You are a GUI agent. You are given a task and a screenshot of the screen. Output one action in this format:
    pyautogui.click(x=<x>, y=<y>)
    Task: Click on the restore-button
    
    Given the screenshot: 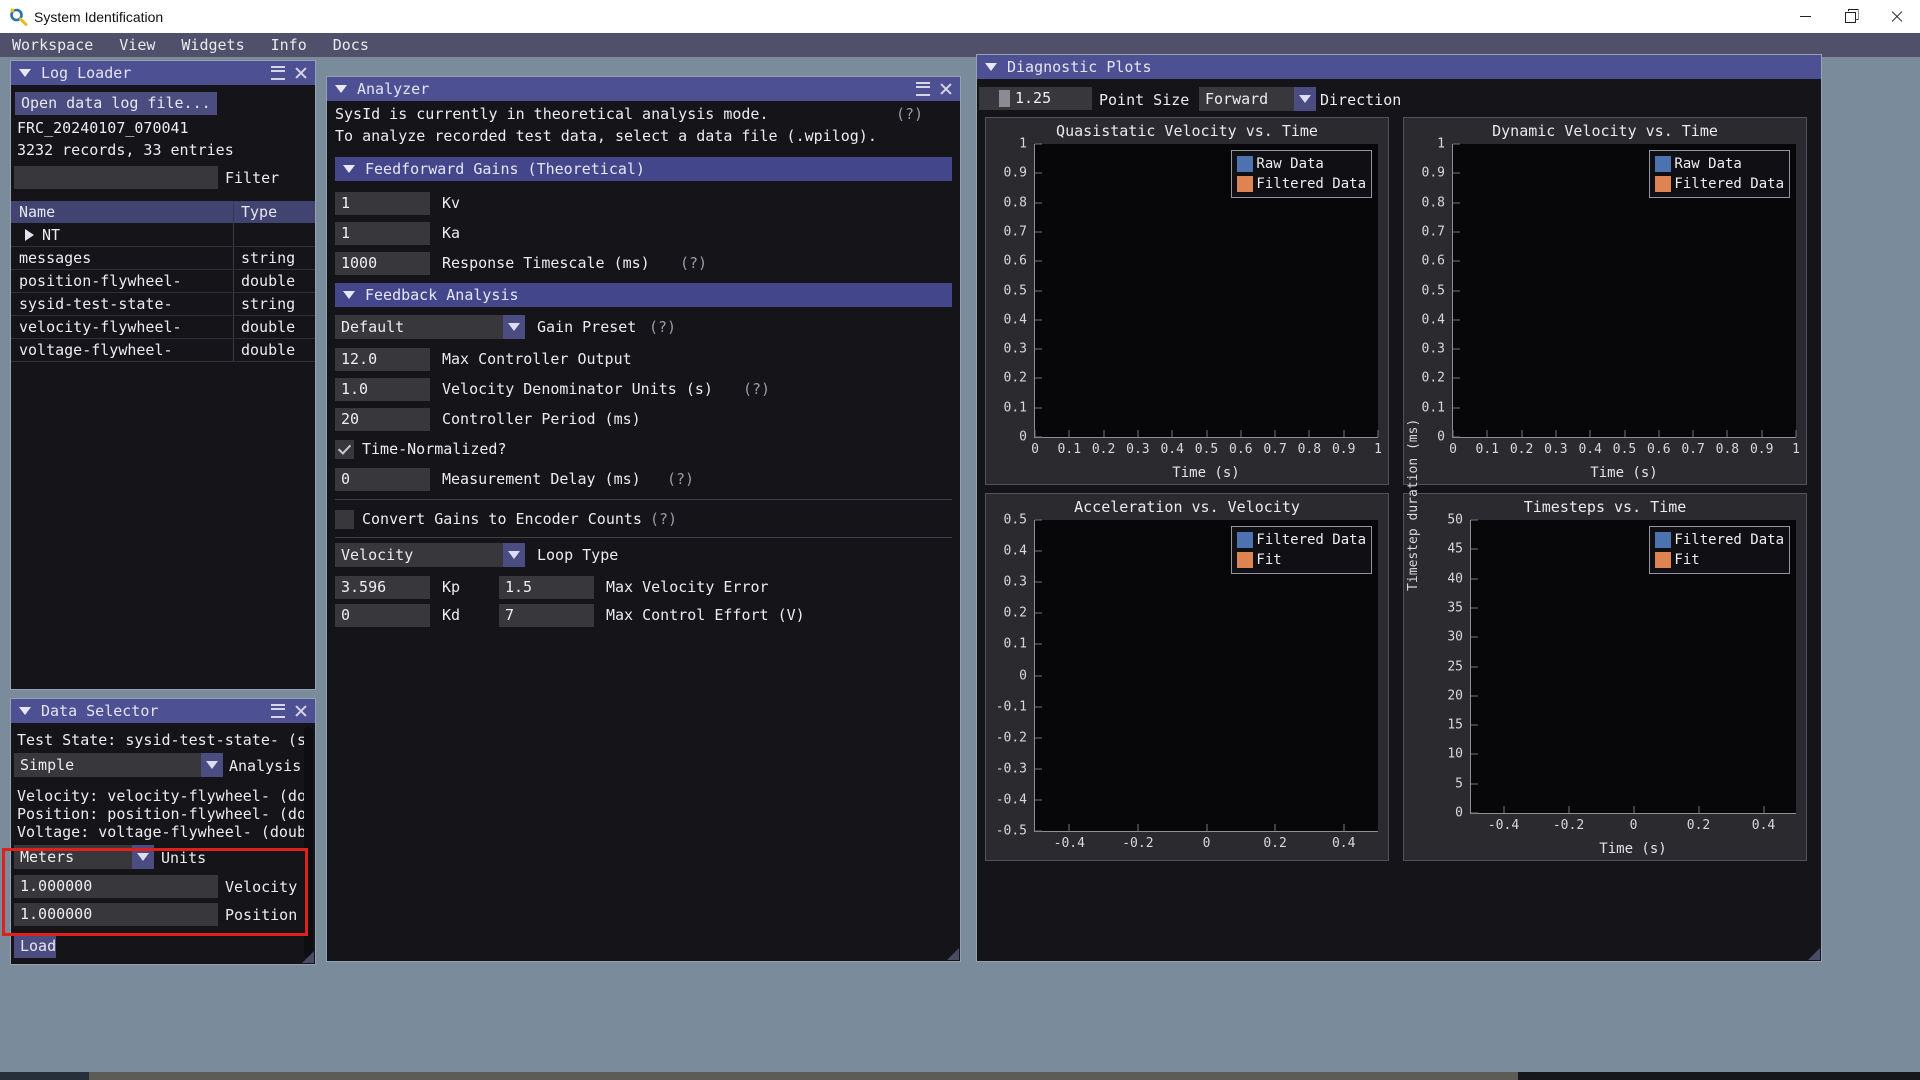 What is the action you would take?
    pyautogui.click(x=1851, y=16)
    